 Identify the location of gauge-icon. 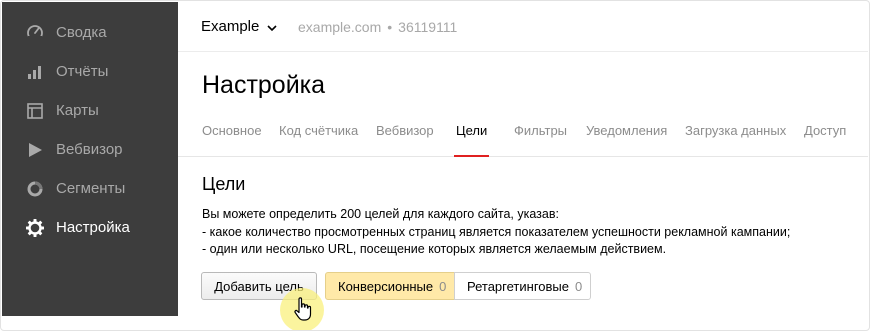
(35, 33).